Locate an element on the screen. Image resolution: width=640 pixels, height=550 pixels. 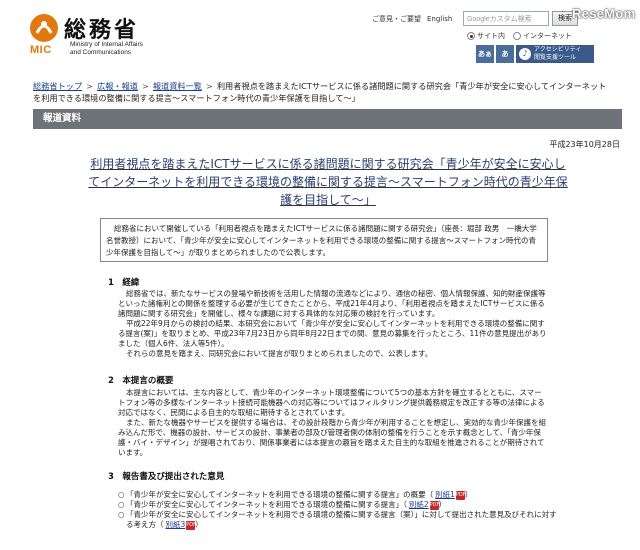
radio-internet: インターネット is located at coordinates (542, 36).